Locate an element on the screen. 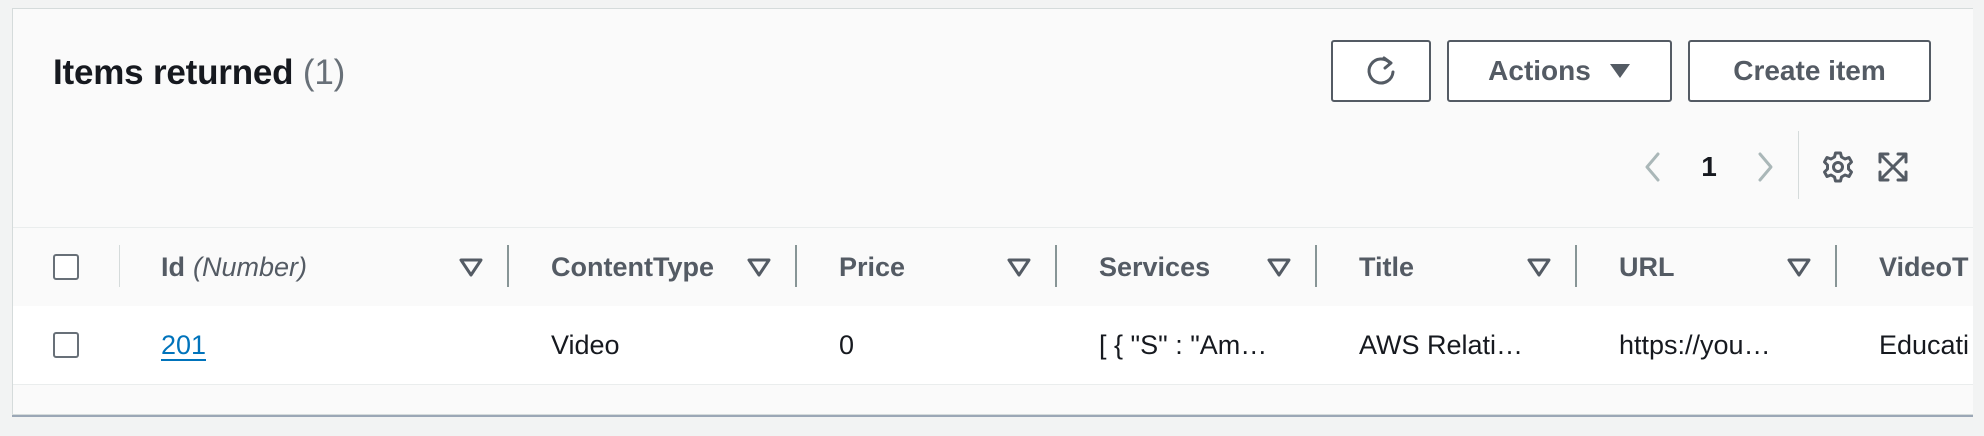 The image size is (1984, 436). column-header-contenttype: ContentType is located at coordinates (632, 267).